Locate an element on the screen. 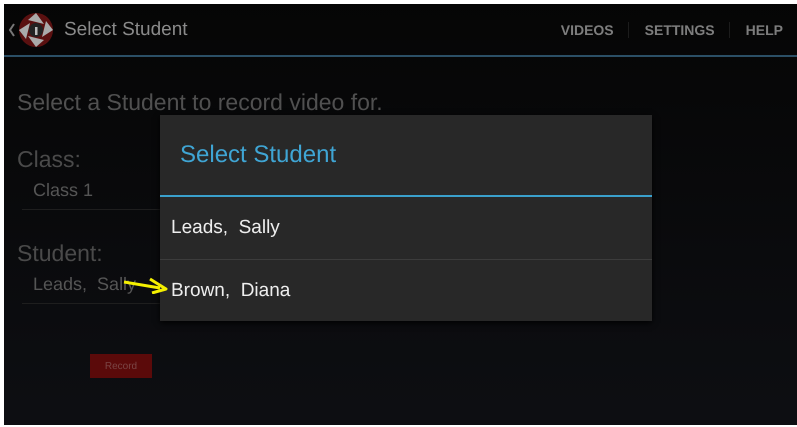 Image resolution: width=797 pixels, height=427 pixels. screen-title: Select Student is located at coordinates (126, 29).